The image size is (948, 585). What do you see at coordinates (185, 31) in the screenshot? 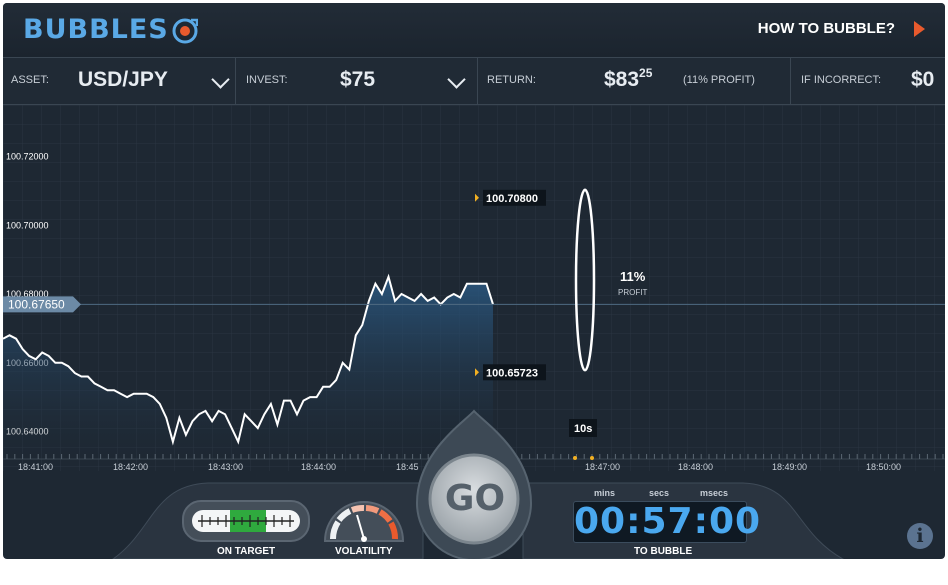
I see `target-icon` at bounding box center [185, 31].